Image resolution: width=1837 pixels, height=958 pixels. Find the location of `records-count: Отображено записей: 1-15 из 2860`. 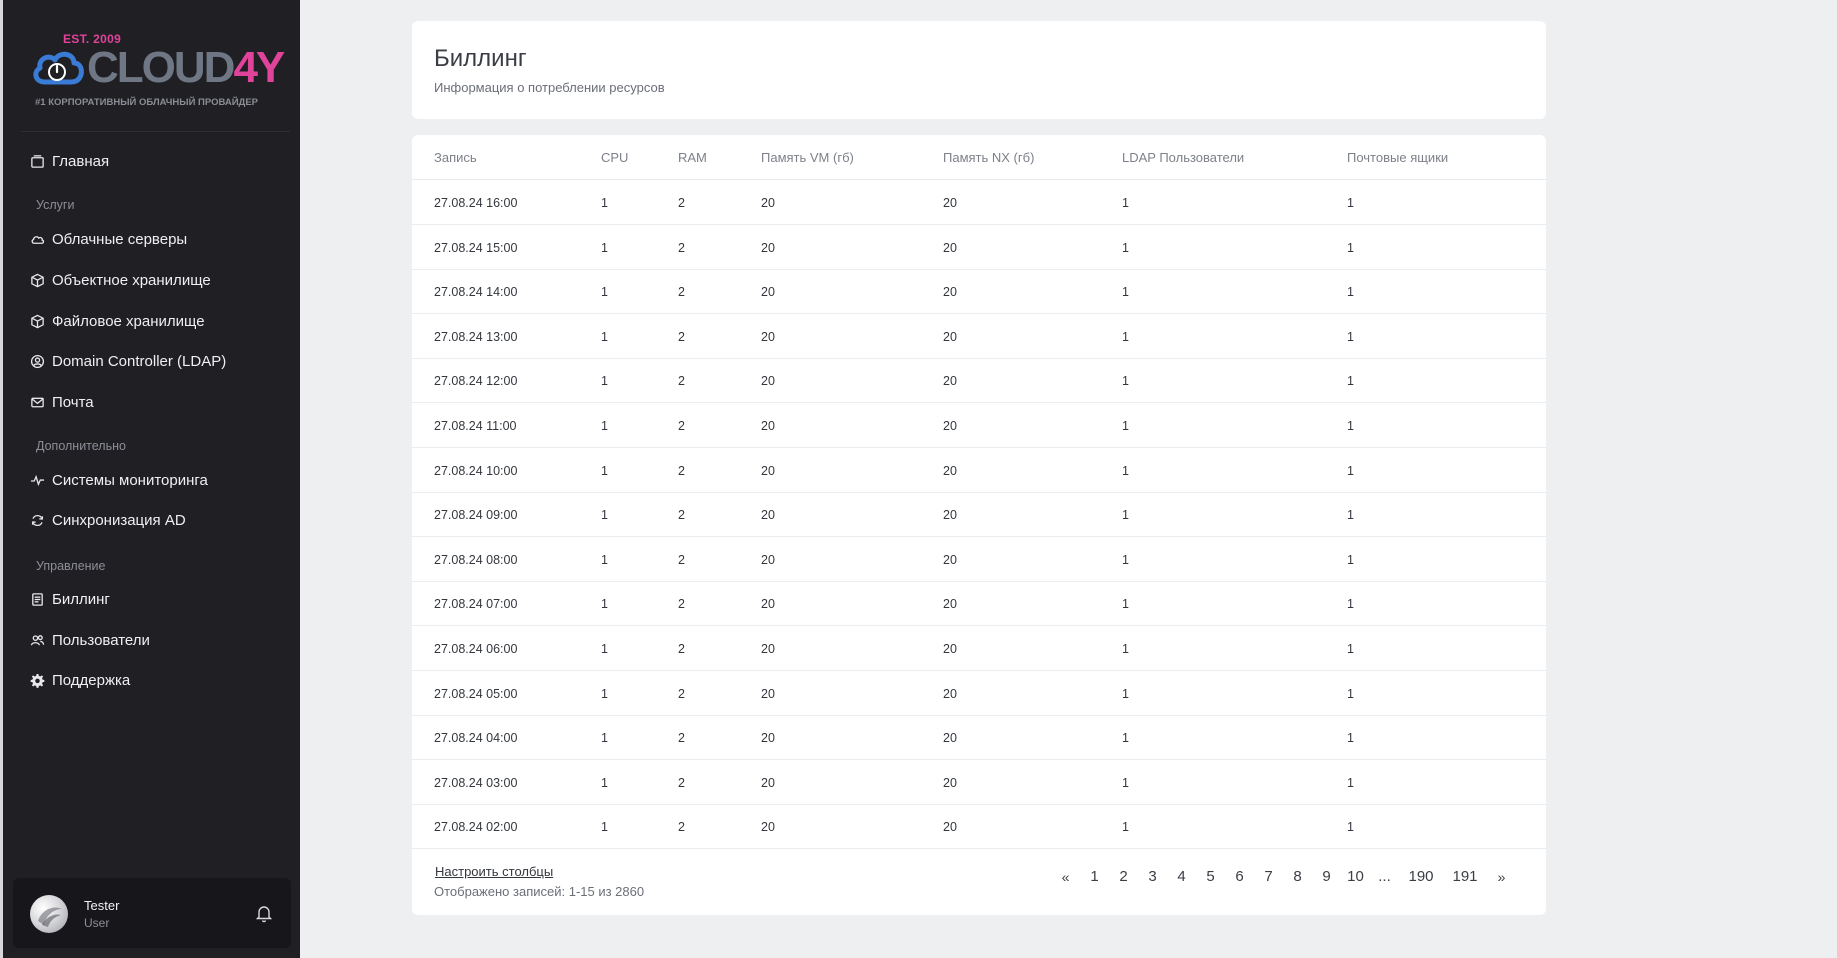

records-count: Отображено записей: 1-15 из 2860 is located at coordinates (539, 891).